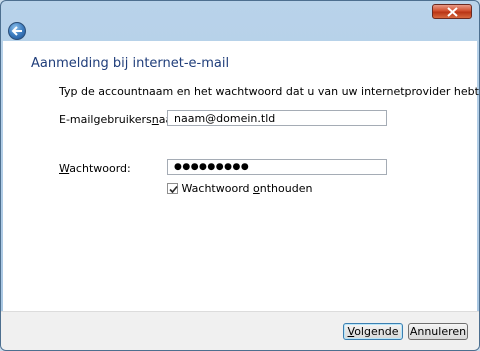 Image resolution: width=480 pixels, height=351 pixels. I want to click on password-label: Wachtwoord:, so click(95, 168).